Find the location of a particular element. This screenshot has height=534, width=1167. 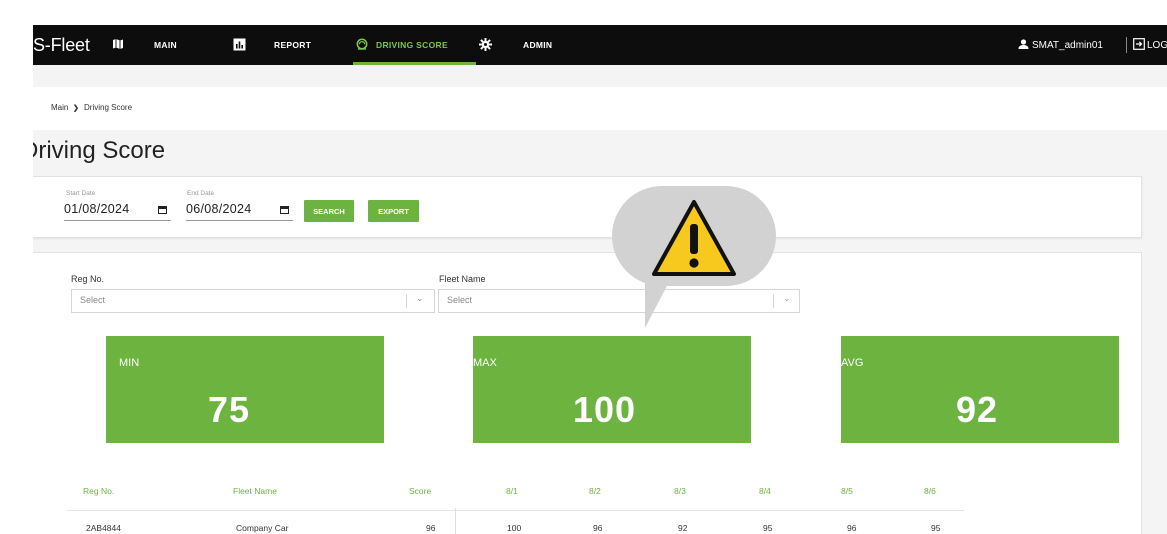

fleet-name-placeholder: Select is located at coordinates (460, 300).